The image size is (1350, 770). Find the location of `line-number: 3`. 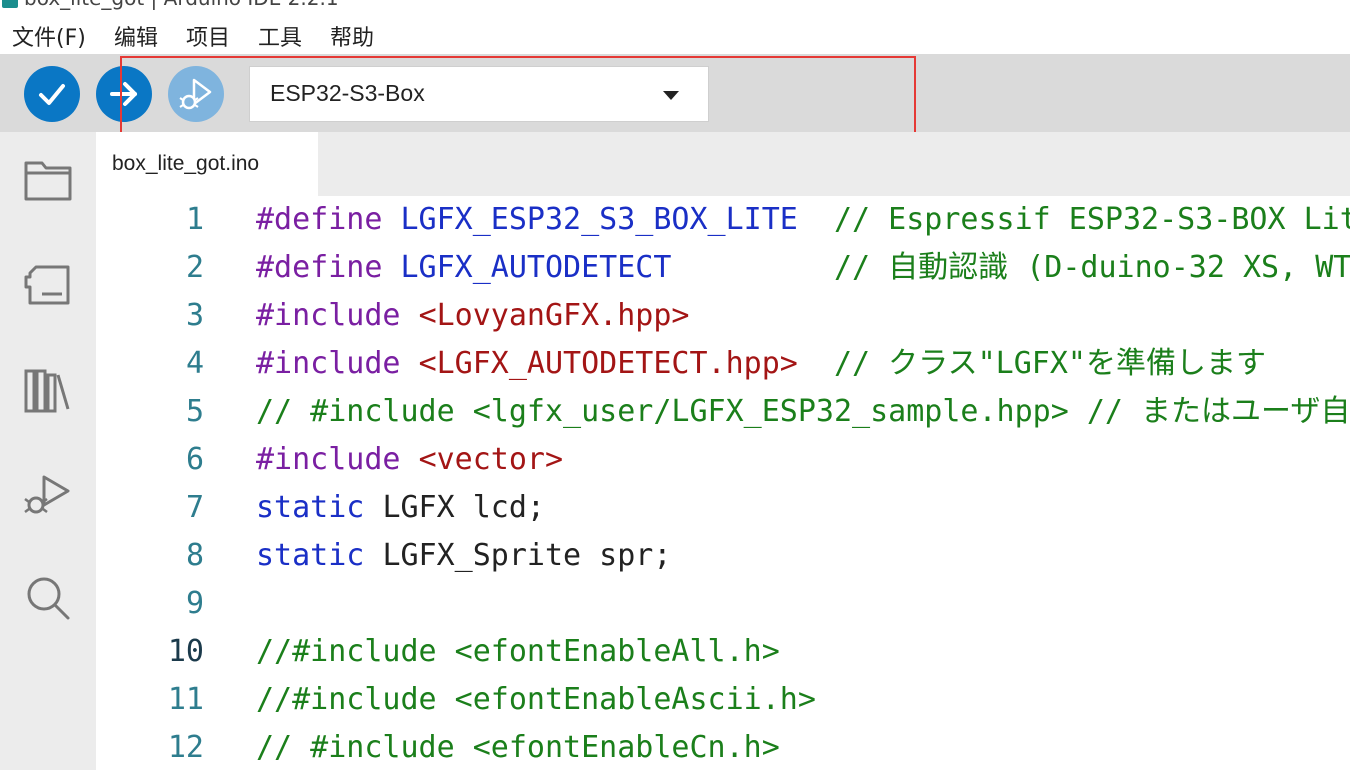

line-number: 3 is located at coordinates (194, 315).